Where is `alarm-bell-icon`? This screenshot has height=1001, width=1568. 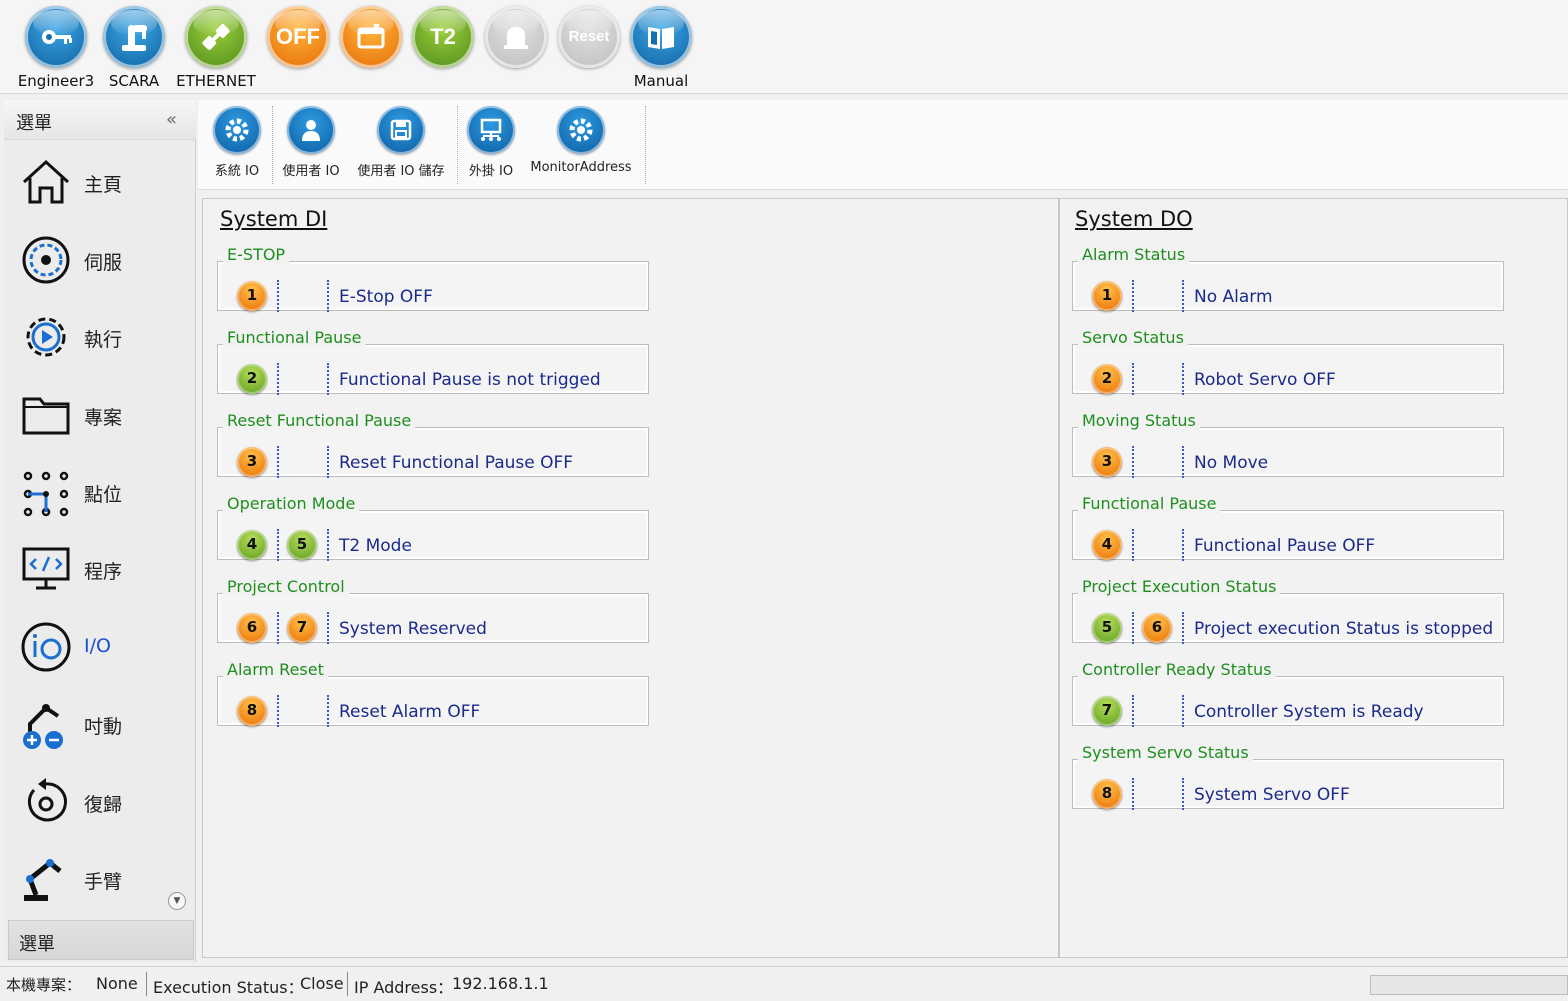 alarm-bell-icon is located at coordinates (516, 37).